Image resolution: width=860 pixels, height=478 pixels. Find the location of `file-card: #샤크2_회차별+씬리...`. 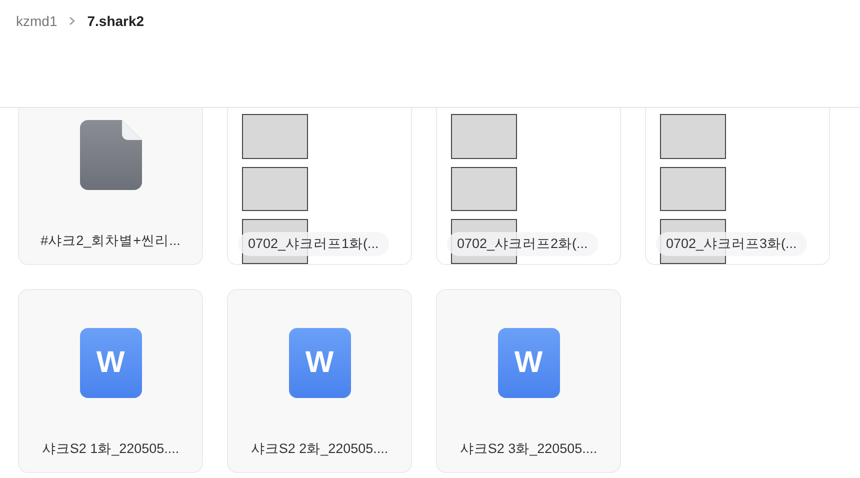

file-card: #샤크2_회차별+씬리... is located at coordinates (110, 186).